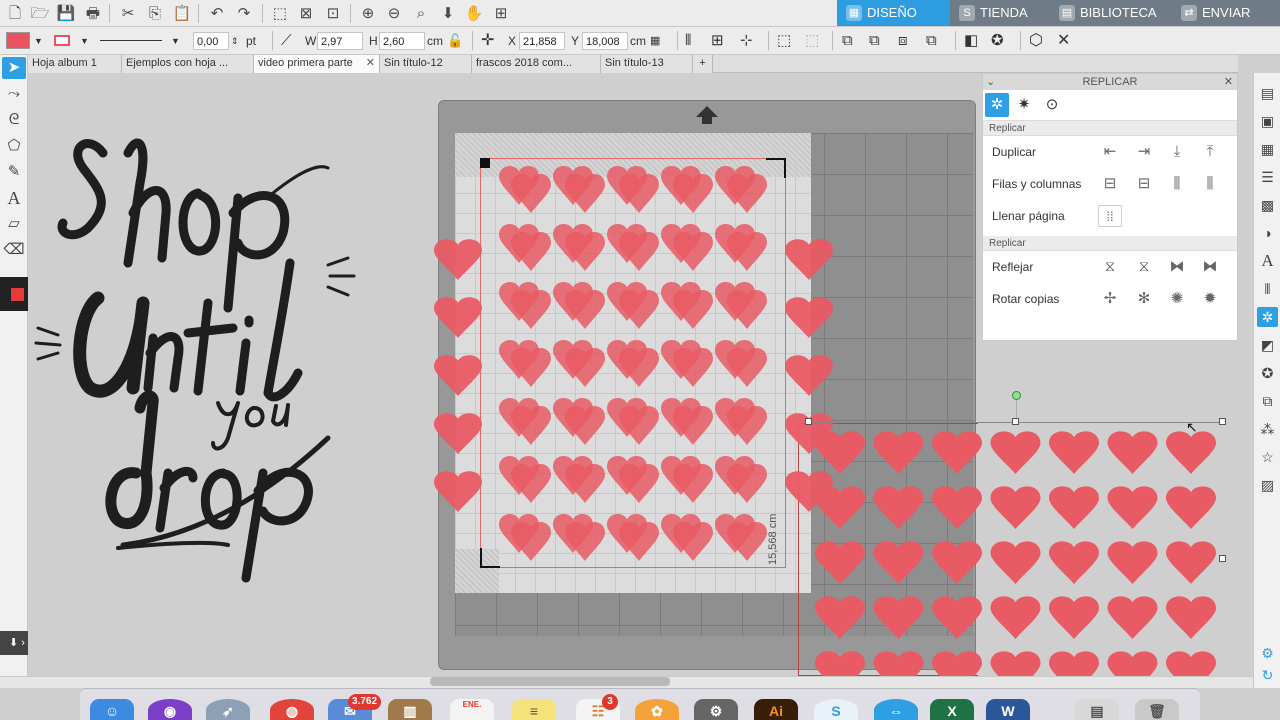  I want to click on ungroup-icon: ⬚, so click(812, 41).